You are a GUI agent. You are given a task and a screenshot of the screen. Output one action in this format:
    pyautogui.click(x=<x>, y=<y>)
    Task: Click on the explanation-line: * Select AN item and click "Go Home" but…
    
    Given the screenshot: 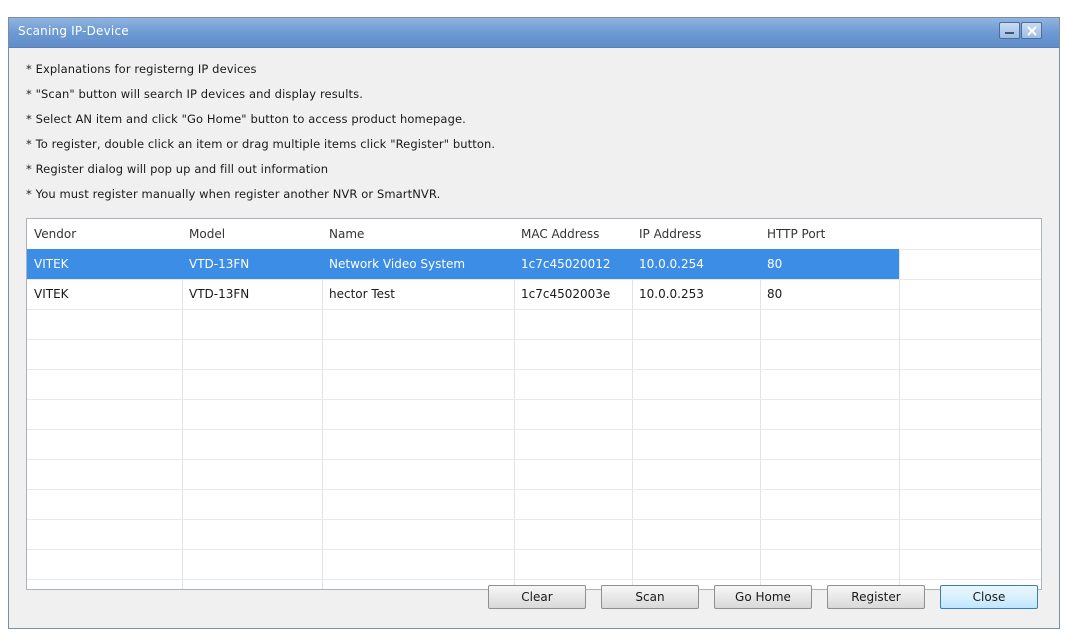 What is the action you would take?
    pyautogui.click(x=246, y=119)
    